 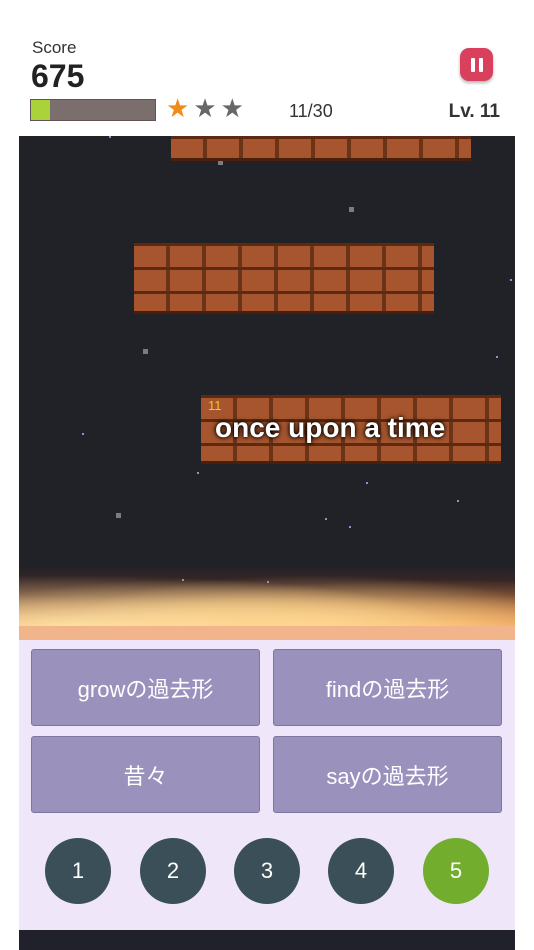 What do you see at coordinates (456, 871) in the screenshot?
I see `number-button-5: 5` at bounding box center [456, 871].